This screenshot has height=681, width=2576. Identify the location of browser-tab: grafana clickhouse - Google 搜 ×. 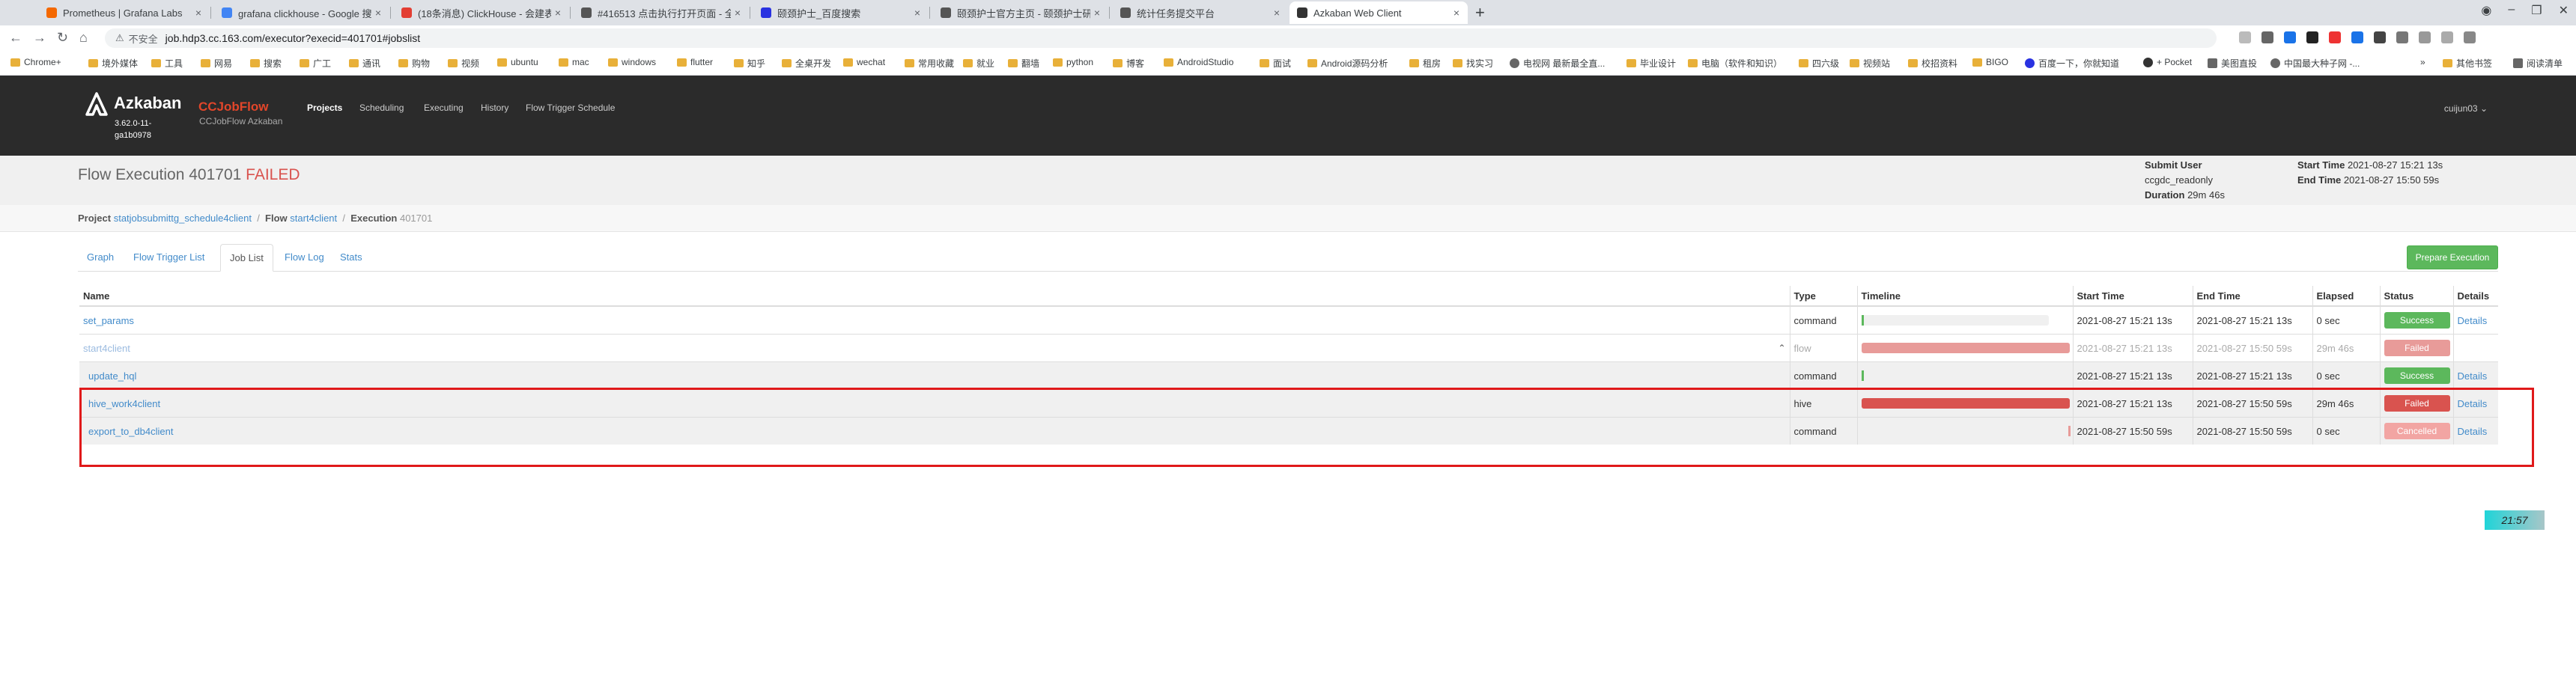
(301, 12).